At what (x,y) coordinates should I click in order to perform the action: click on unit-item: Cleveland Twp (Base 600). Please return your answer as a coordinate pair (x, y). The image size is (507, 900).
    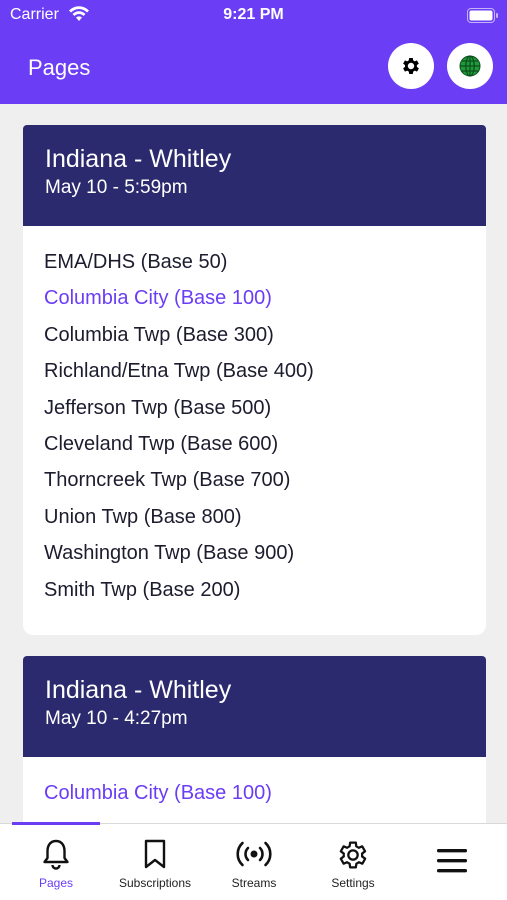
    Looking at the image, I should click on (161, 443).